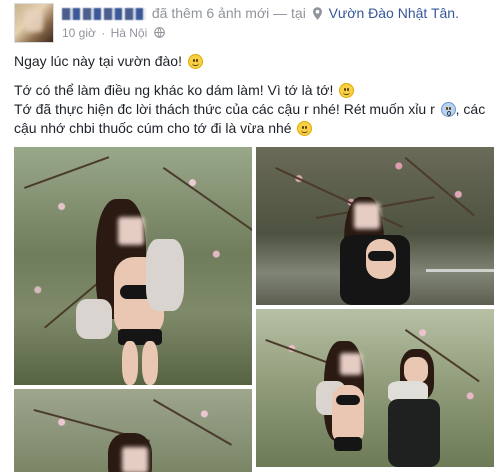 This screenshot has width=500, height=472. I want to click on laugh-emoji-icon, so click(305, 128).